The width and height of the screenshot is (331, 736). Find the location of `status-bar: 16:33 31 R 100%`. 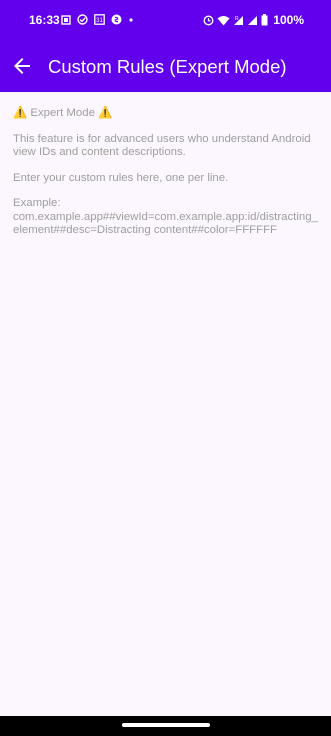

status-bar: 16:33 31 R 100% is located at coordinates (165, 20).